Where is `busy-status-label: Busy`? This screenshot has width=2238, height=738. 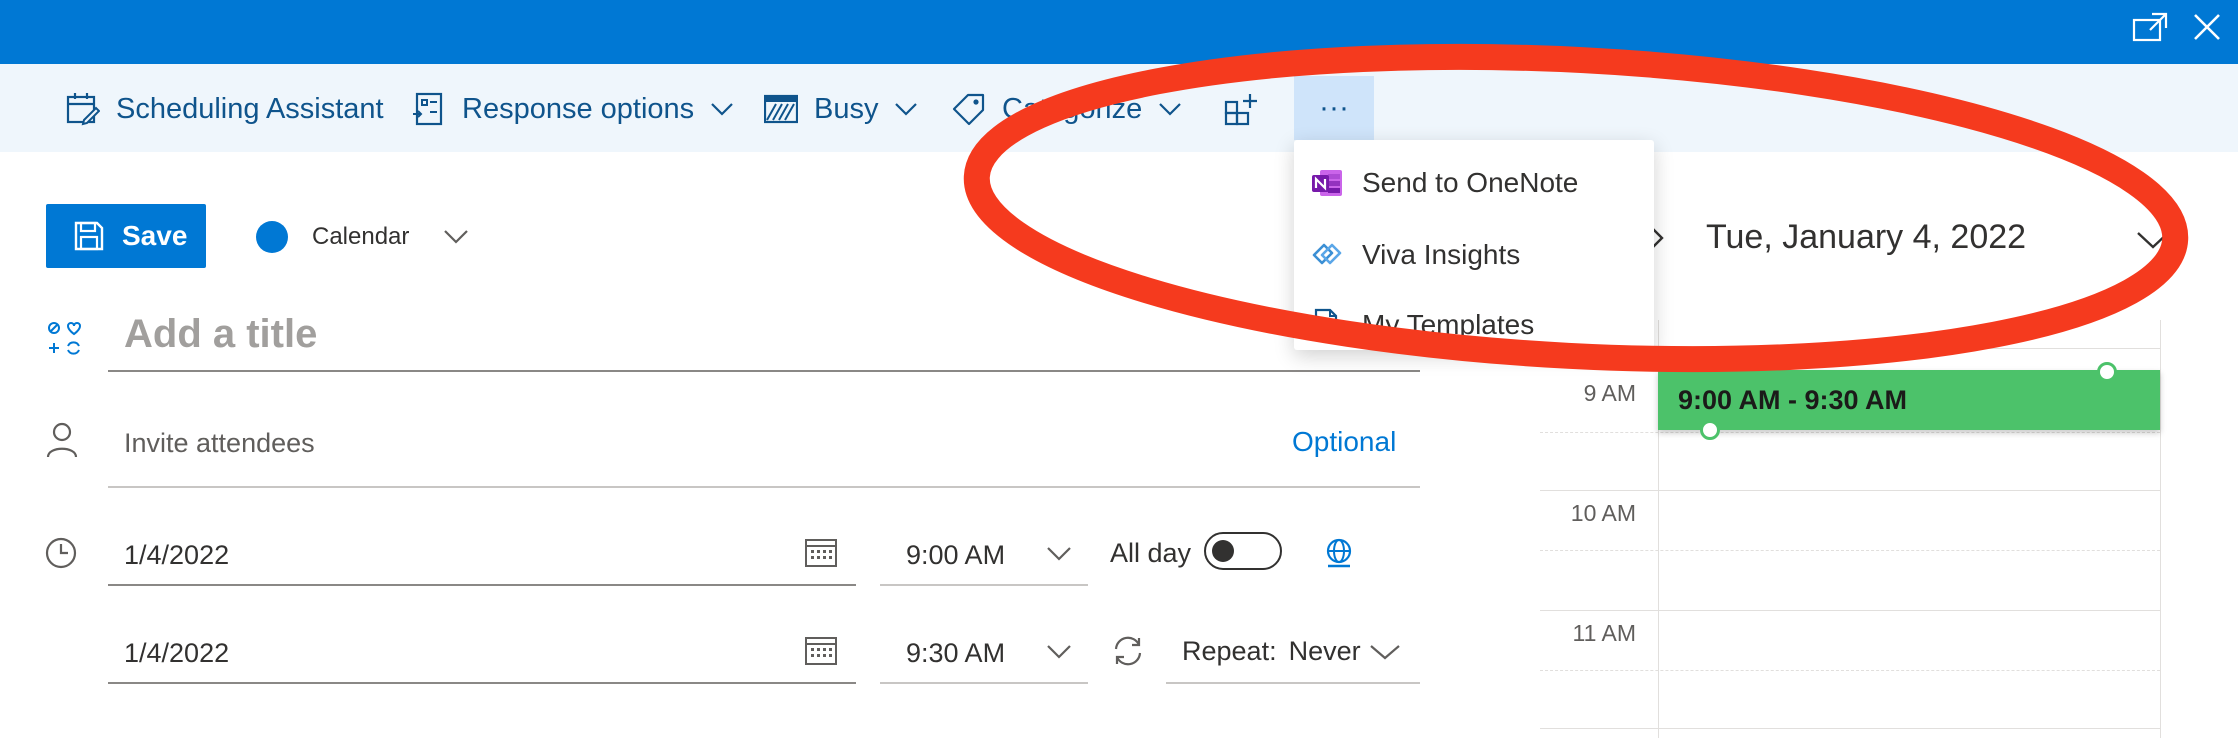 busy-status-label: Busy is located at coordinates (846, 108).